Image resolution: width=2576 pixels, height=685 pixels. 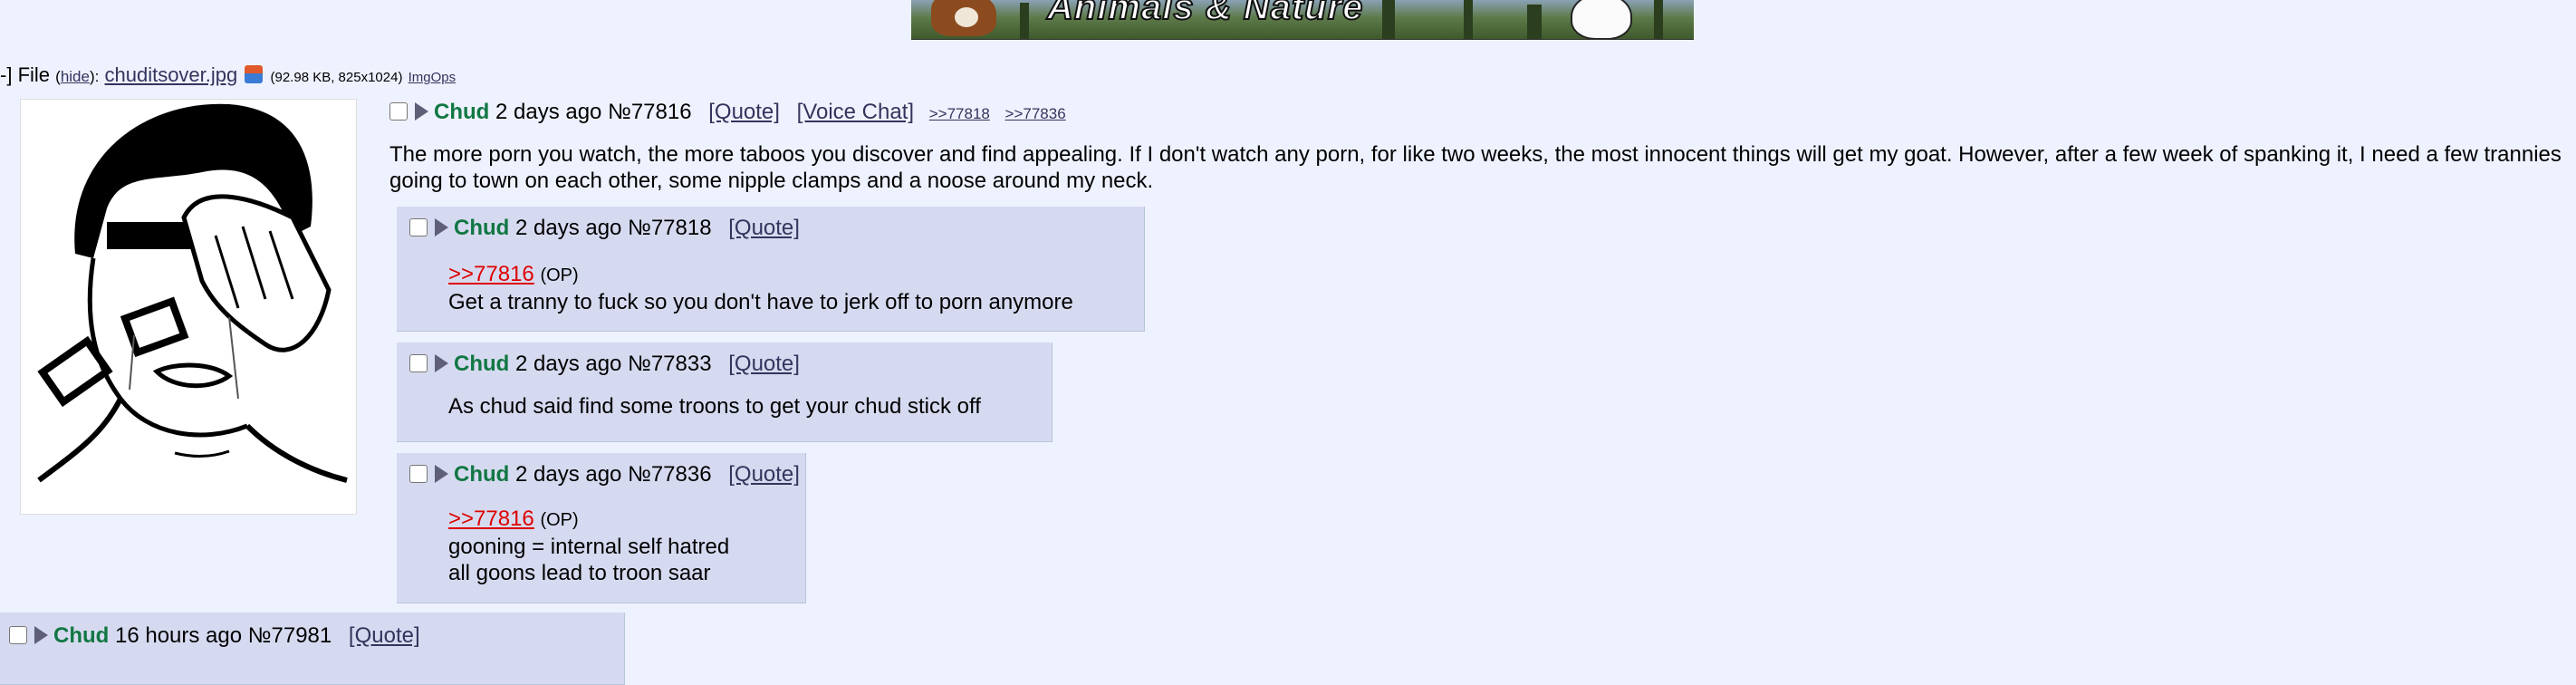 I want to click on post-number: №77836, so click(x=669, y=474).